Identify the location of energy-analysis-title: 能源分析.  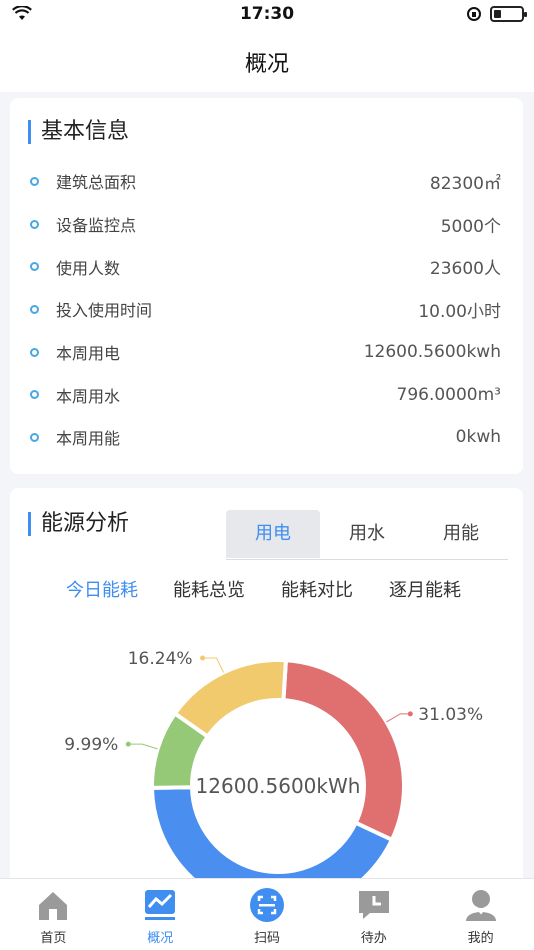
(78, 524).